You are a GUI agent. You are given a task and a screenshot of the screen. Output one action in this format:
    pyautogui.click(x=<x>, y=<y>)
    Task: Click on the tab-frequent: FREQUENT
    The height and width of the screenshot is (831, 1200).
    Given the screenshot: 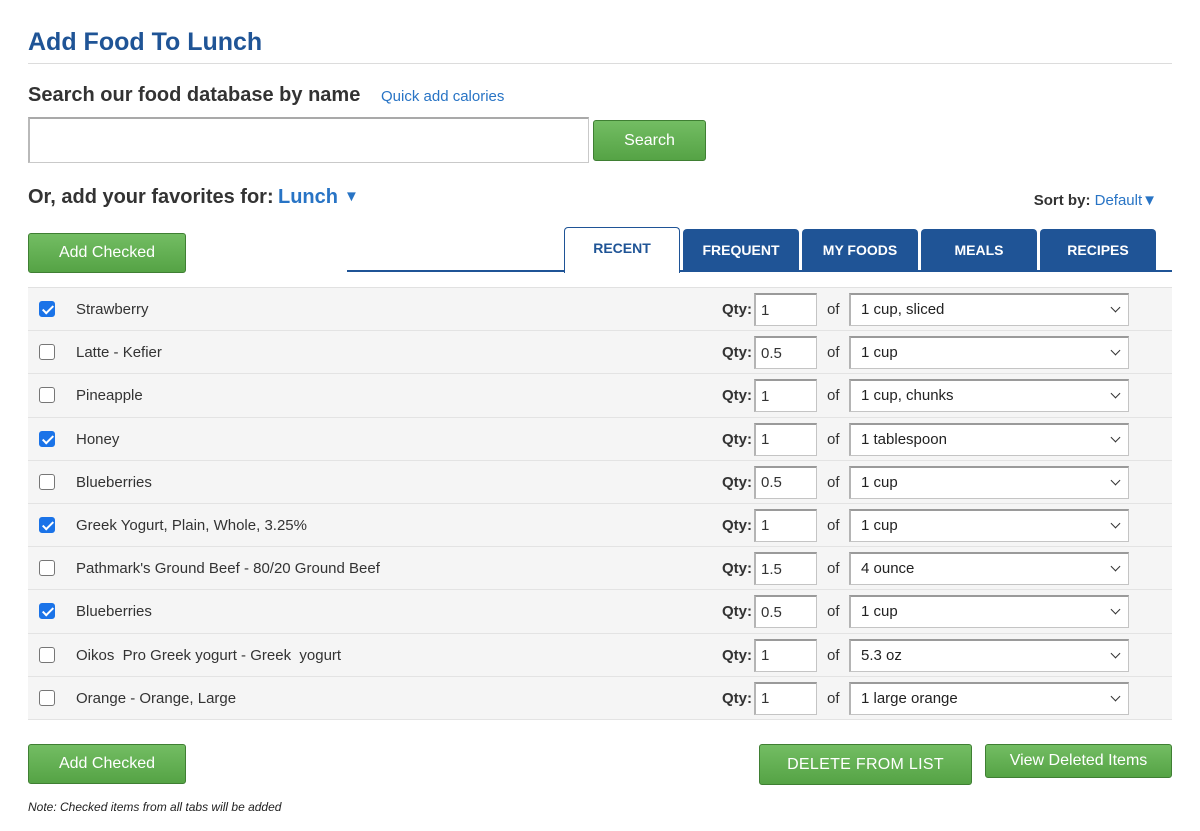 What is the action you would take?
    pyautogui.click(x=741, y=250)
    